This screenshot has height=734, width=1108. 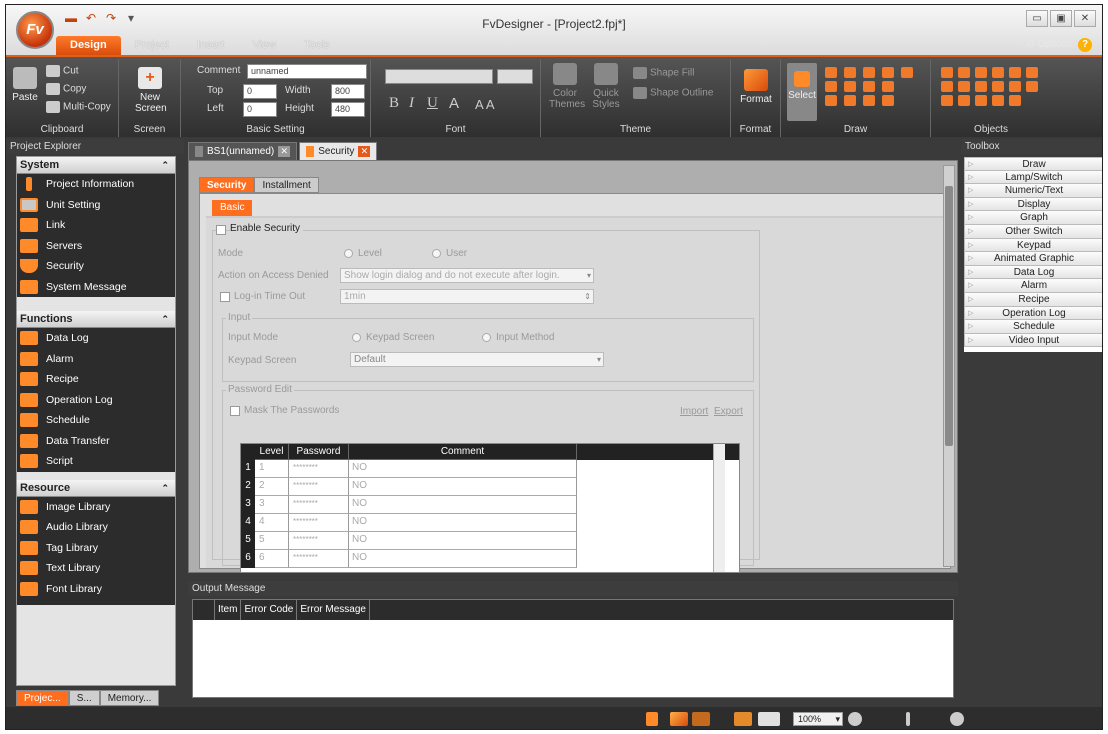 What do you see at coordinates (338, 151) in the screenshot?
I see `doc-tab-security: Security ✕` at bounding box center [338, 151].